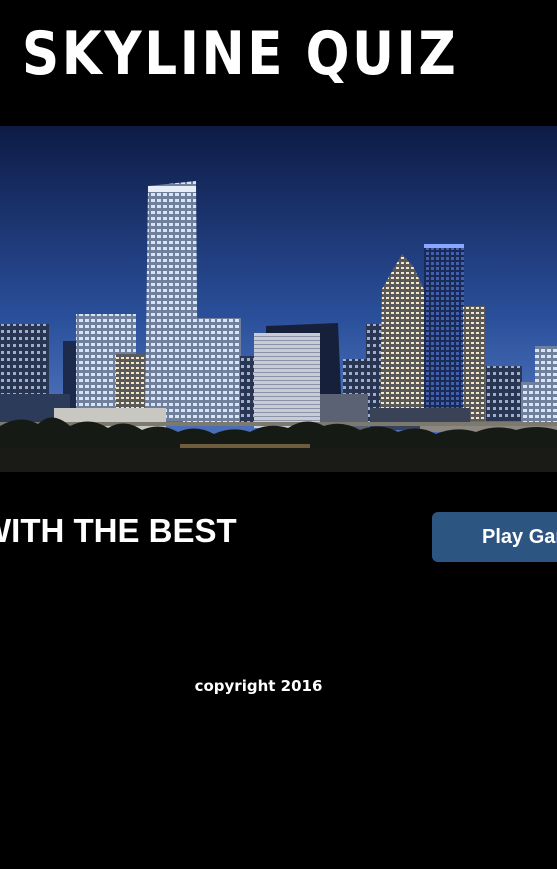  I want to click on play-game-button: Play Game, so click(494, 537).